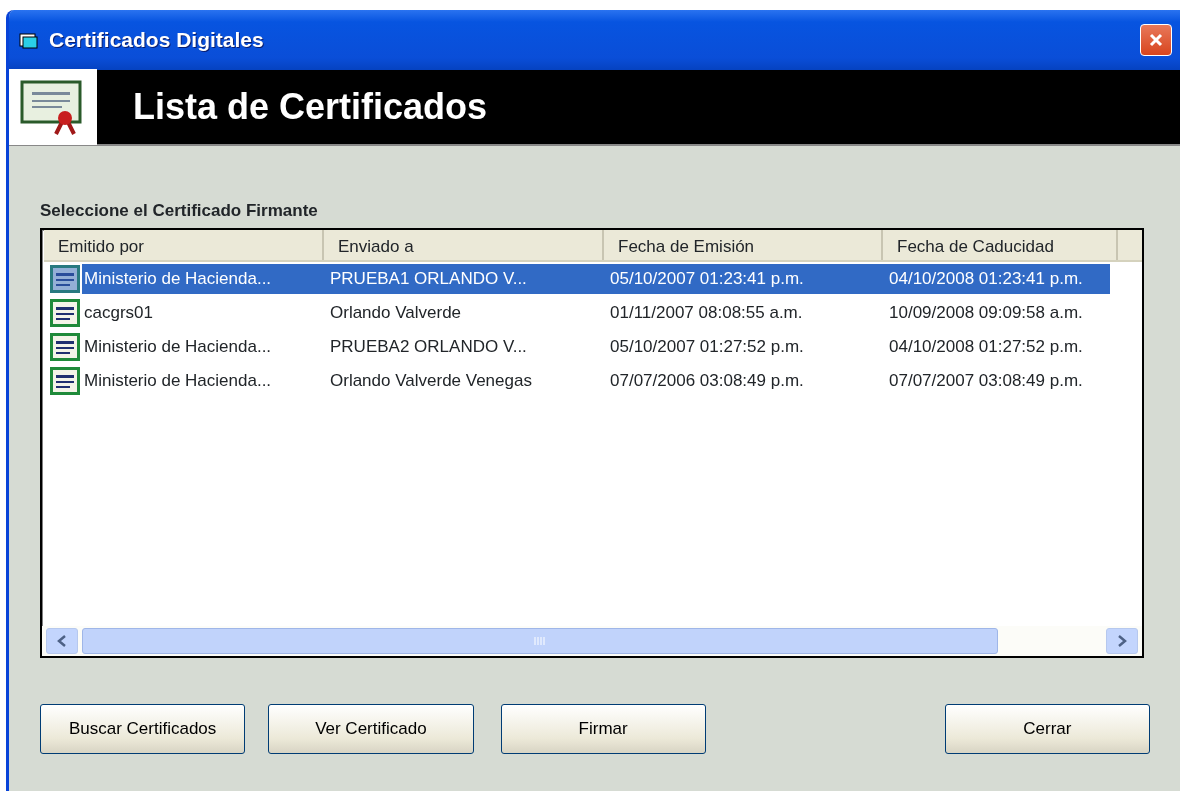 The height and width of the screenshot is (791, 1180). Describe the element at coordinates (156, 40) in the screenshot. I see `window-title: Certificados Digitales` at that location.